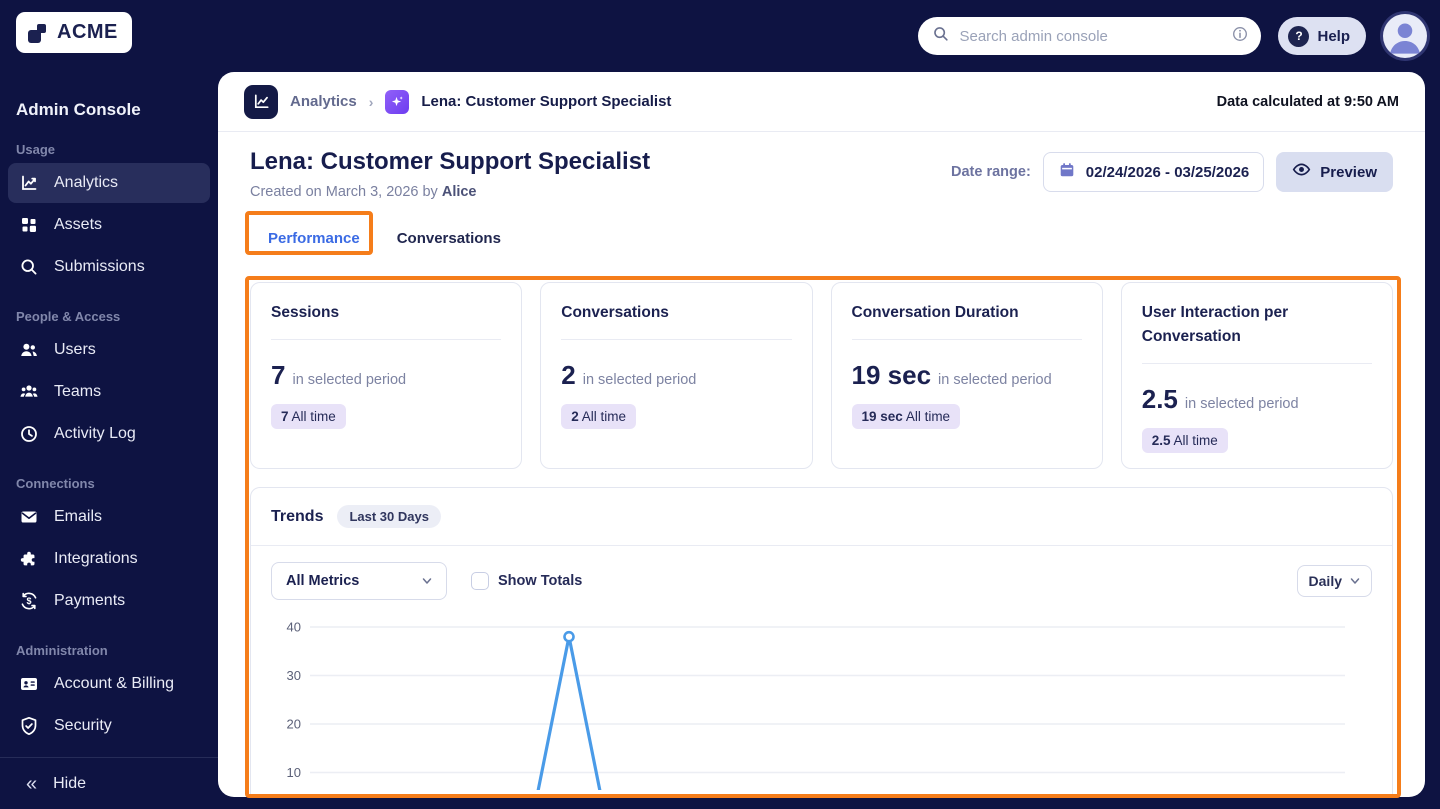 The image size is (1440, 809). What do you see at coordinates (109, 434) in the screenshot?
I see `sidebar-item-activity-log: Activity Log` at bounding box center [109, 434].